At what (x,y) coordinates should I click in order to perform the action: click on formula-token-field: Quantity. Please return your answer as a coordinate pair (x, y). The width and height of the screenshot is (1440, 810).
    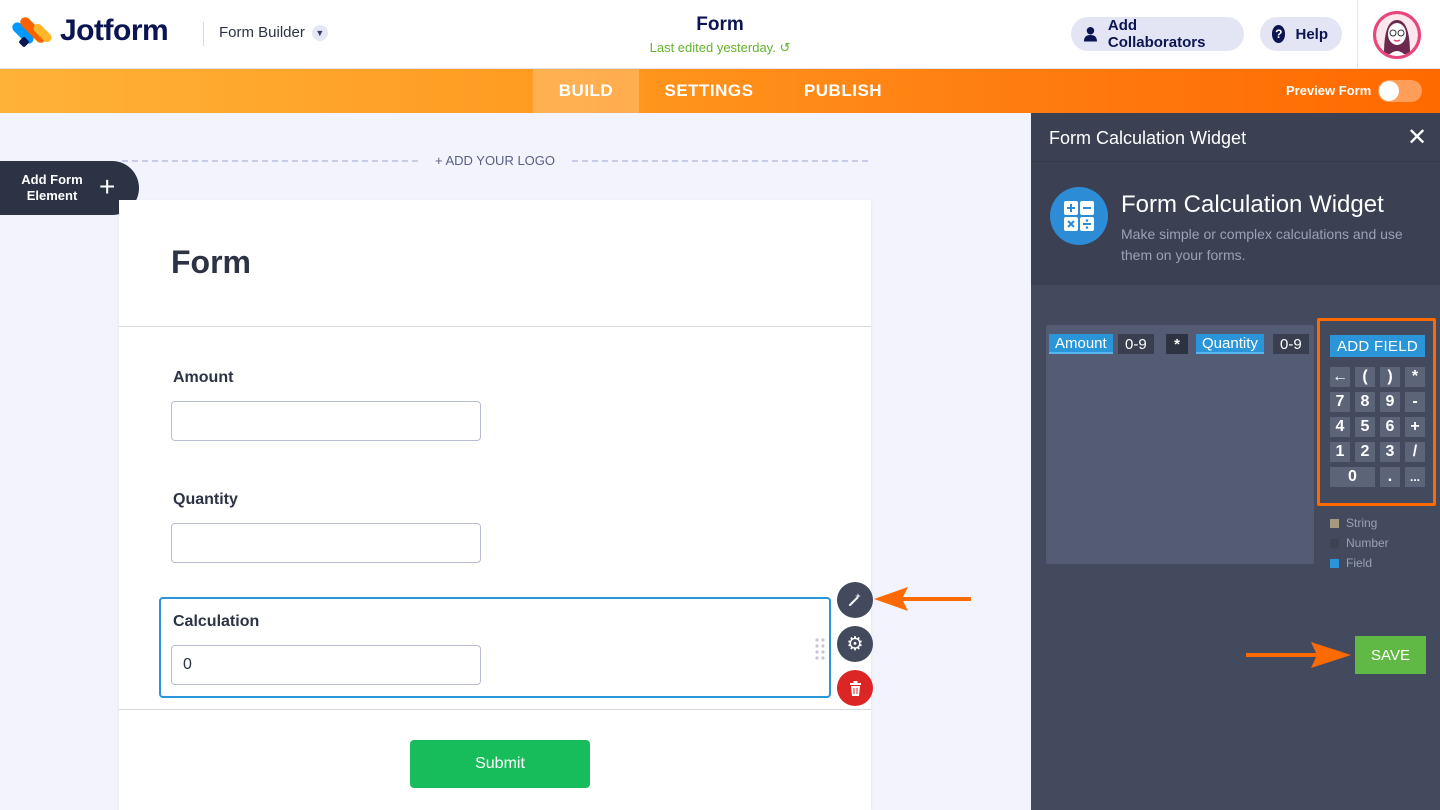
    Looking at the image, I should click on (1230, 344).